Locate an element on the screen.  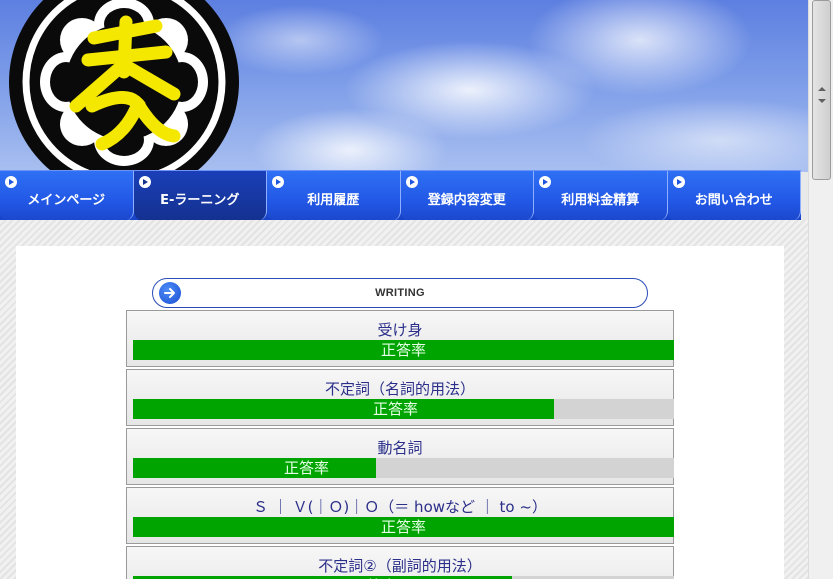
section-title: WRITING is located at coordinates (400, 293).